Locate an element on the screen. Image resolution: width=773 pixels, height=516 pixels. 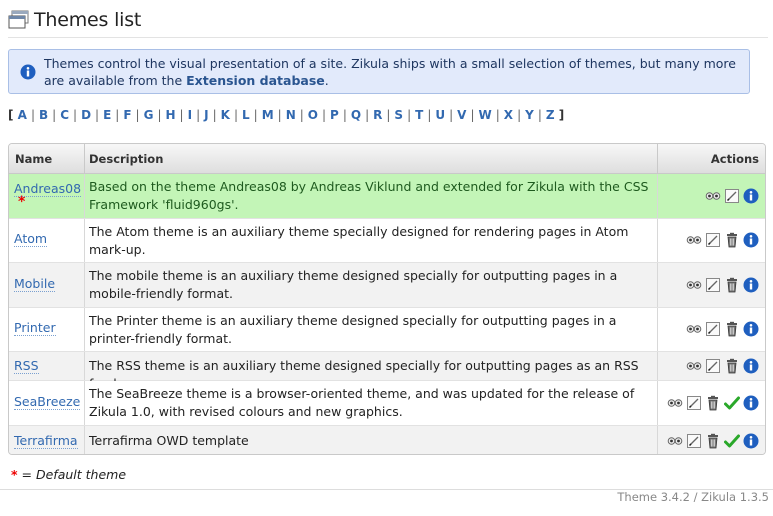
default-theme-legend: * = Default theme is located at coordinates (69, 474).